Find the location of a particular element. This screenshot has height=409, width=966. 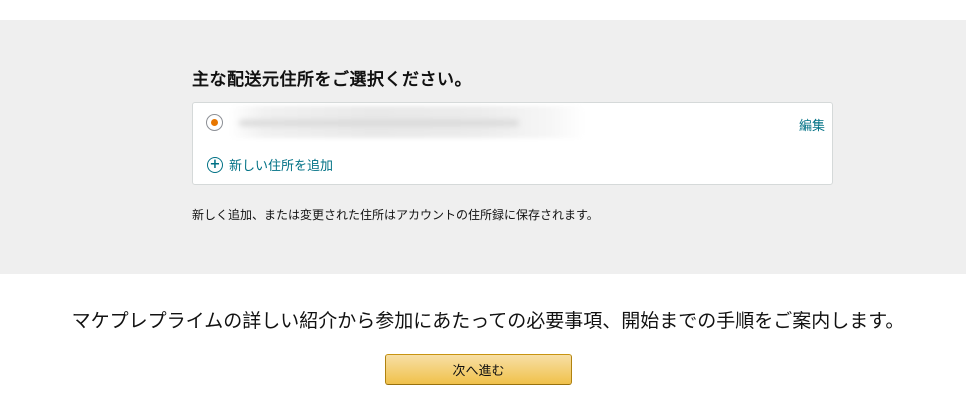

section-heading: 主な配送元住所をご選択ください。 is located at coordinates (332, 80).